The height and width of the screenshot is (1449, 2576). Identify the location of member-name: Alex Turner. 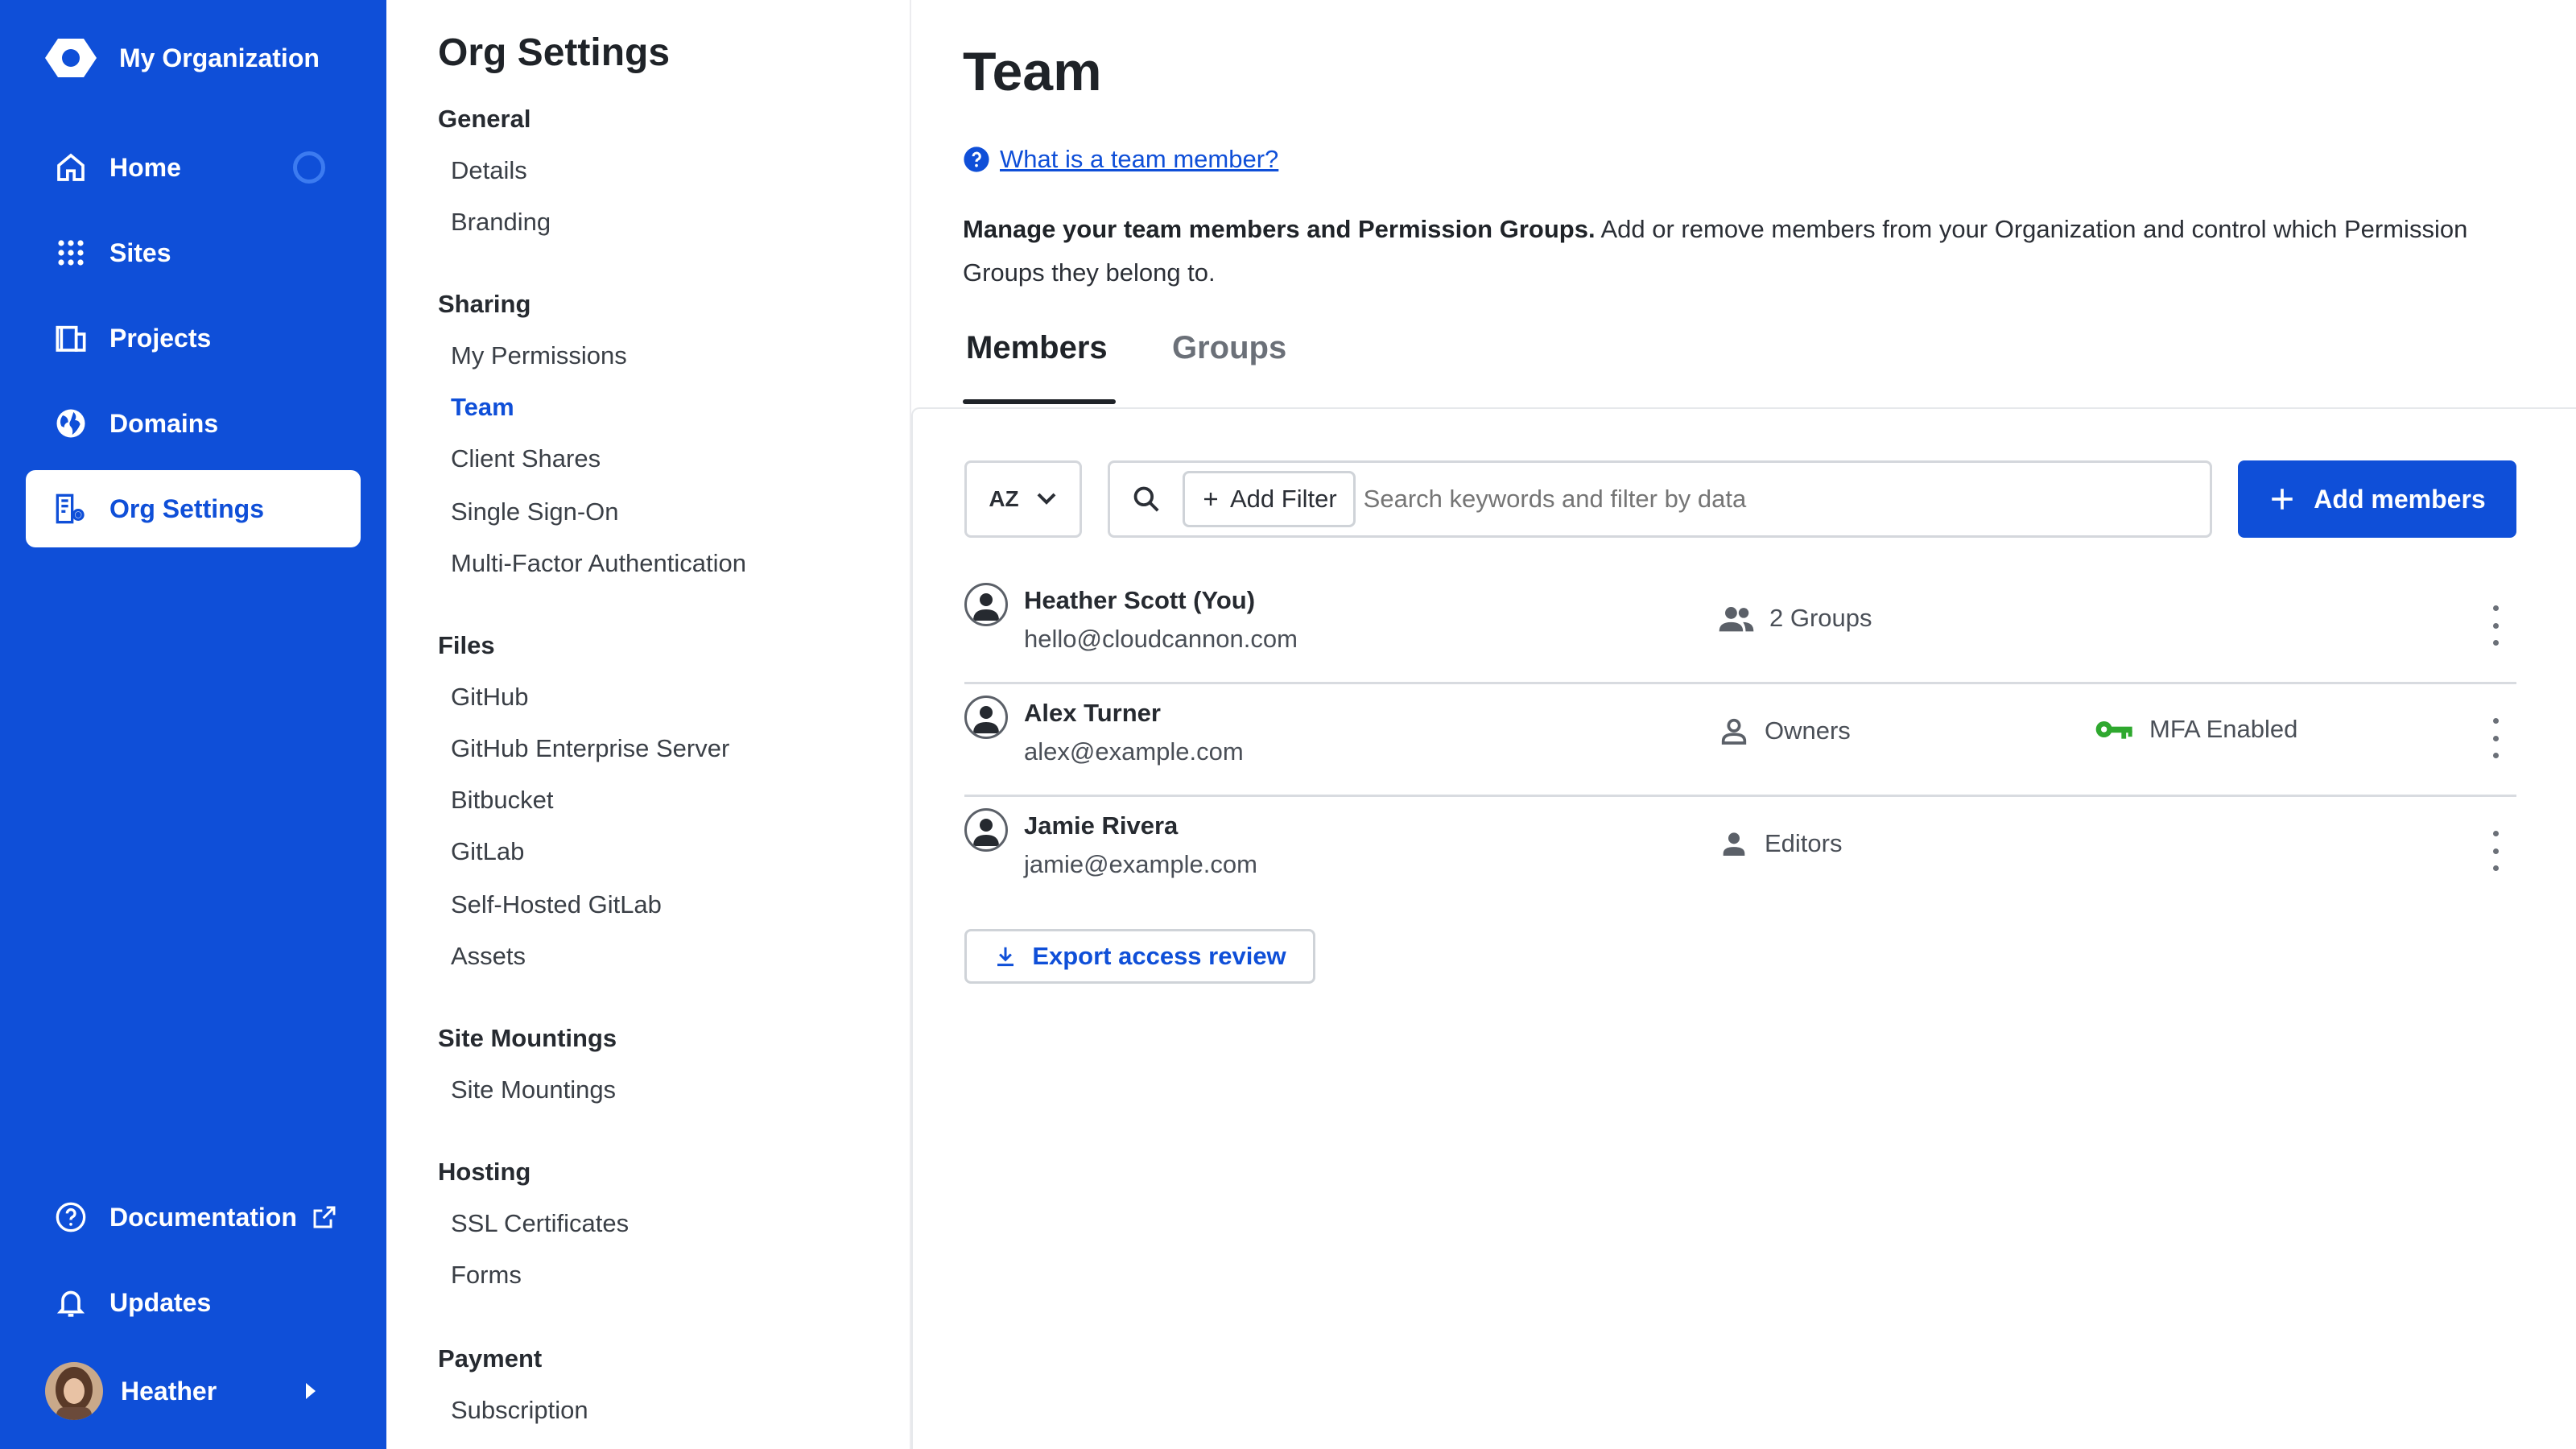
(1092, 713).